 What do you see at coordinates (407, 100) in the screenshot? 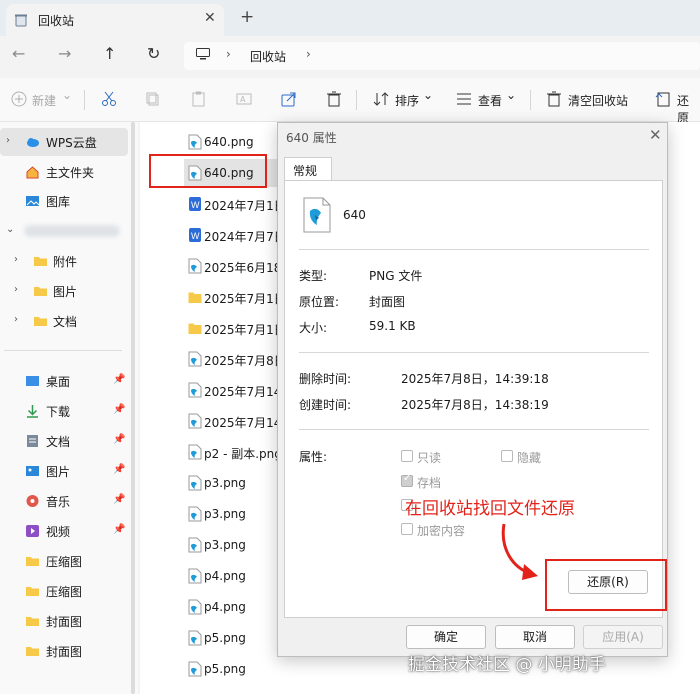
I see `sort-button: 排序` at bounding box center [407, 100].